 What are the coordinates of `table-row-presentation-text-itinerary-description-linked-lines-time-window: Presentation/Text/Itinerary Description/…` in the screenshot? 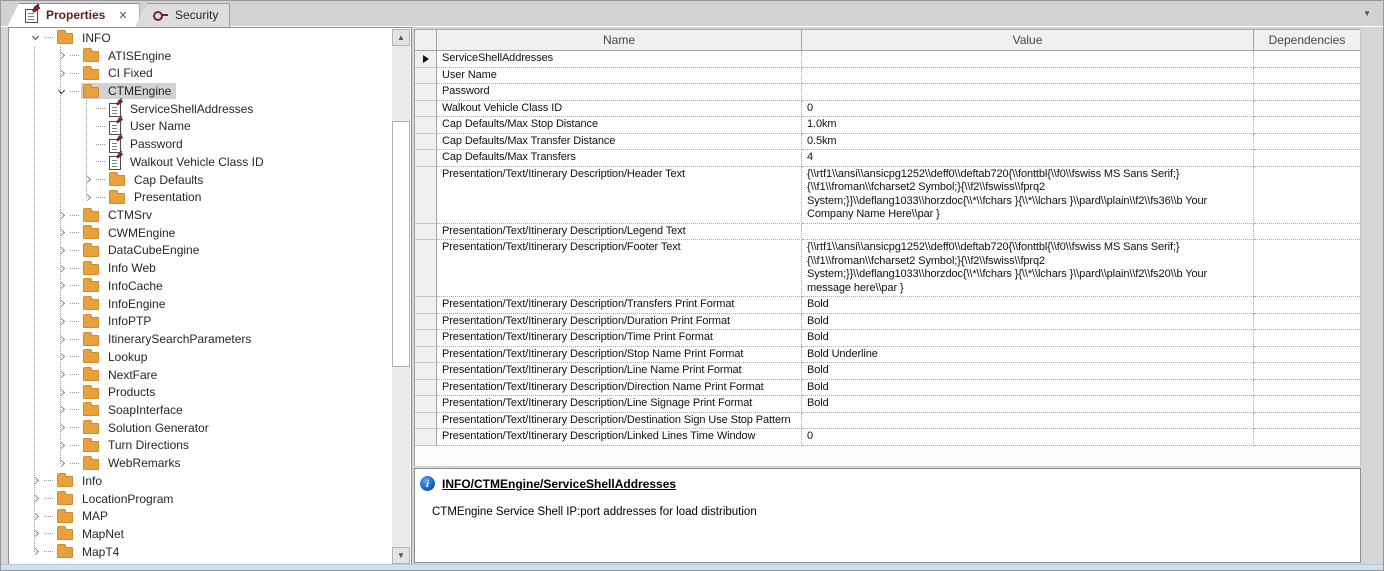 It's located at (887, 437).